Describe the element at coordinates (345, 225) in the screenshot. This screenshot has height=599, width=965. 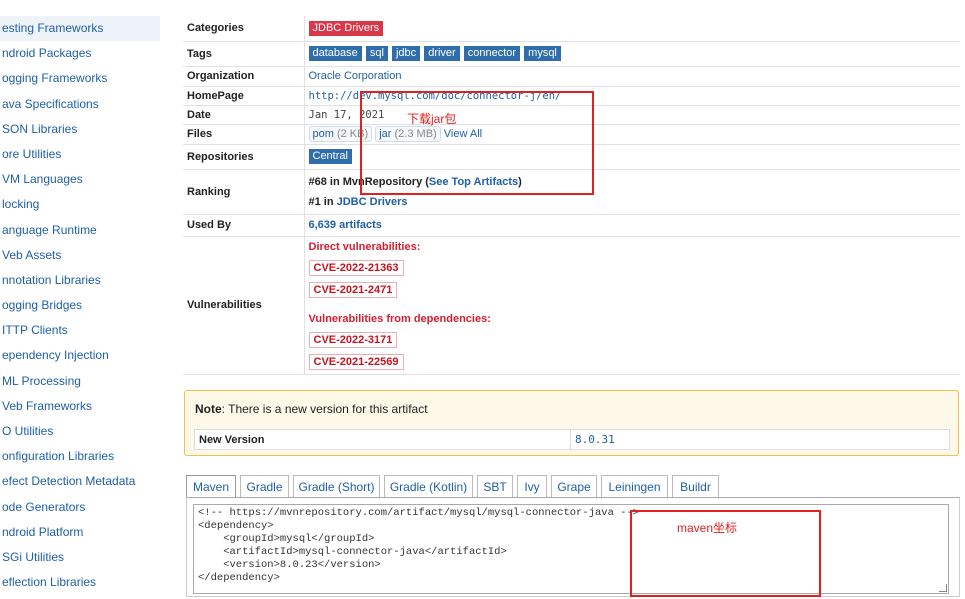
I see `used-by-link: 6,639 artifacts` at that location.